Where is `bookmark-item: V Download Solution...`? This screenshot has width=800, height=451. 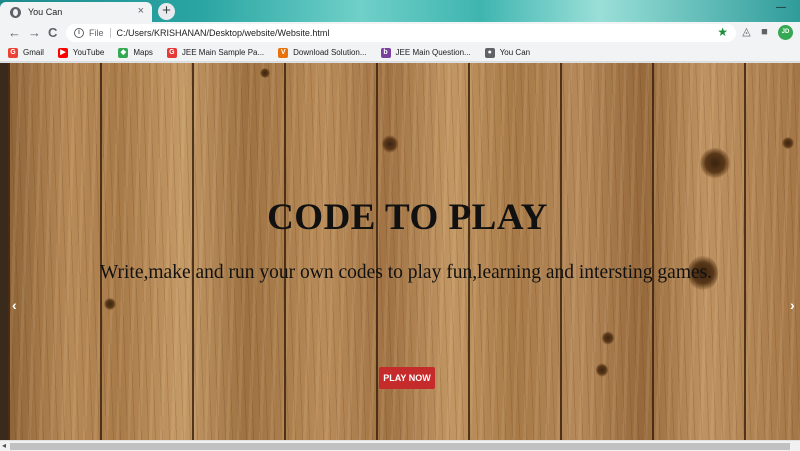
bookmark-item: V Download Solution... is located at coordinates (322, 52).